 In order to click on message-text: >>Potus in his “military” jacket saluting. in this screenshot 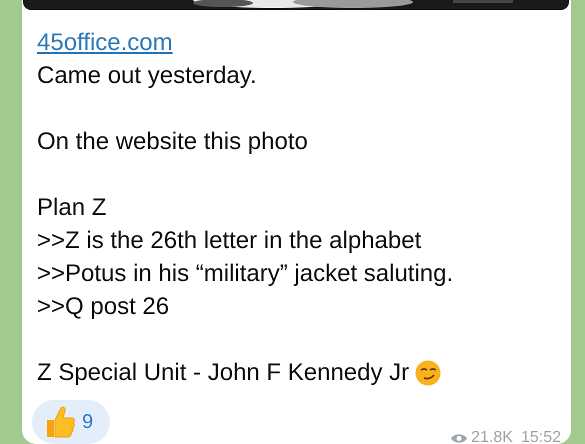, I will do `click(245, 274)`.